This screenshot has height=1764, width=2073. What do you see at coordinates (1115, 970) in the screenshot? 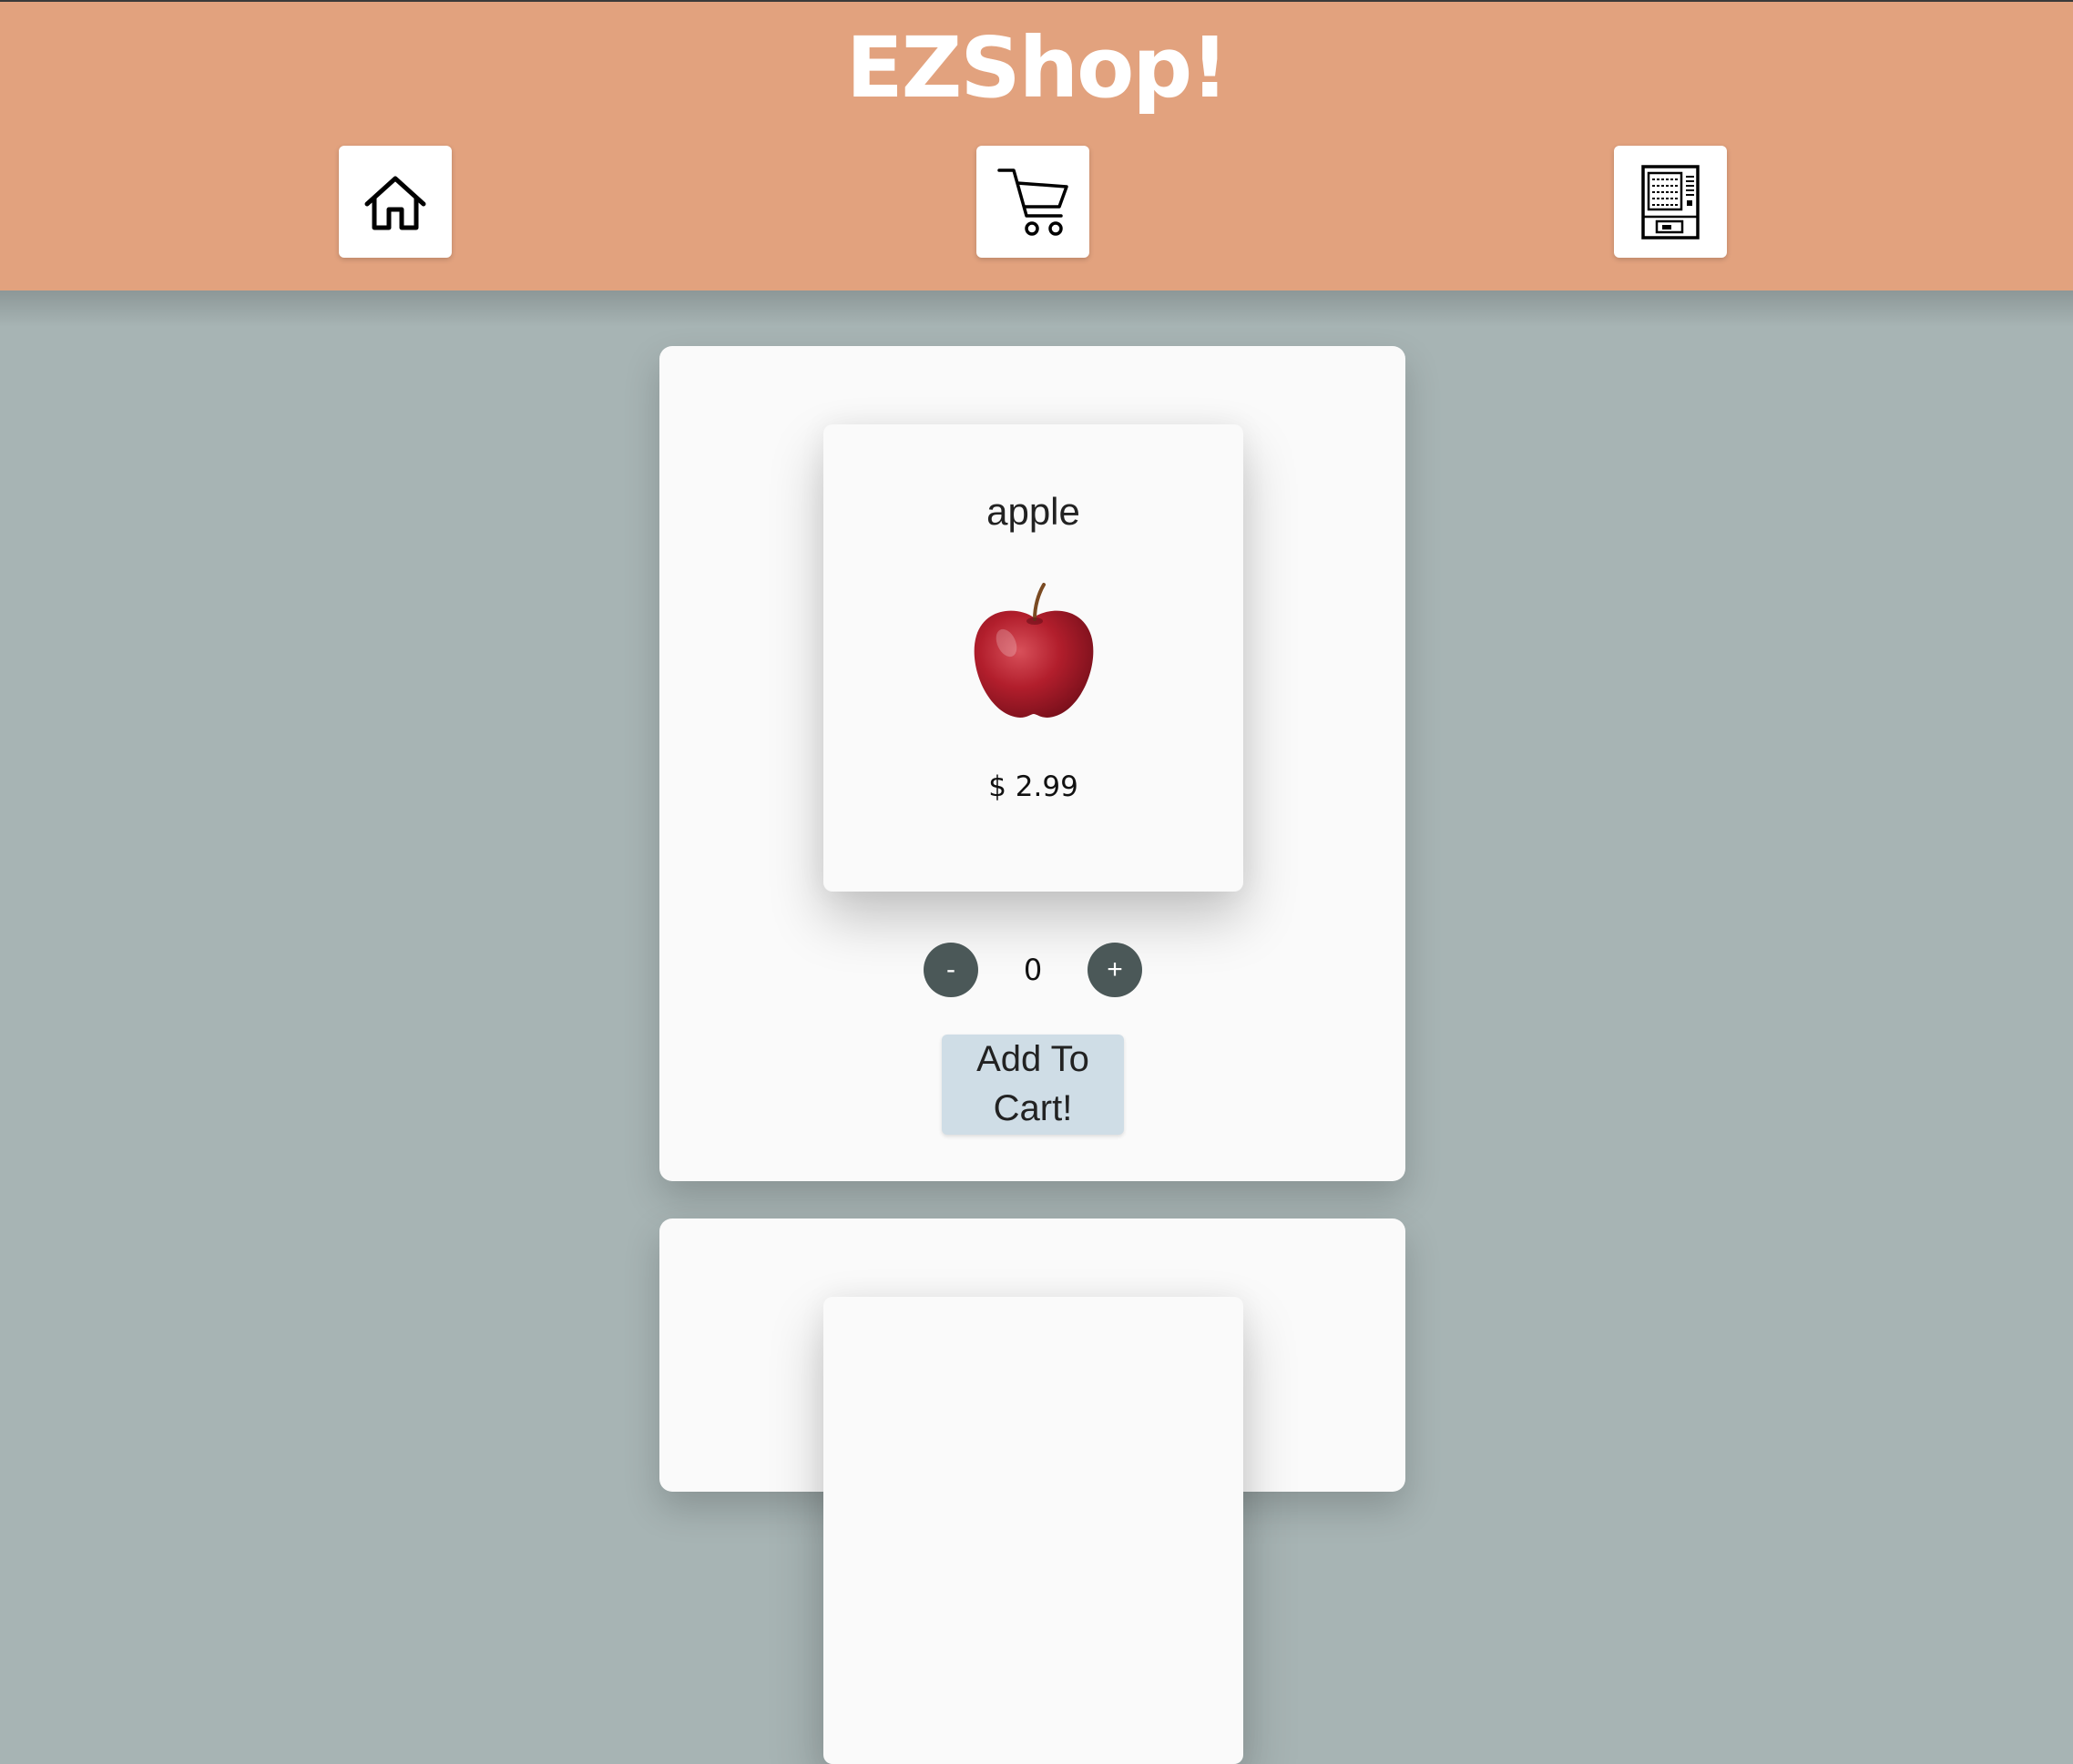
I see `increment-quantity-button: +` at bounding box center [1115, 970].